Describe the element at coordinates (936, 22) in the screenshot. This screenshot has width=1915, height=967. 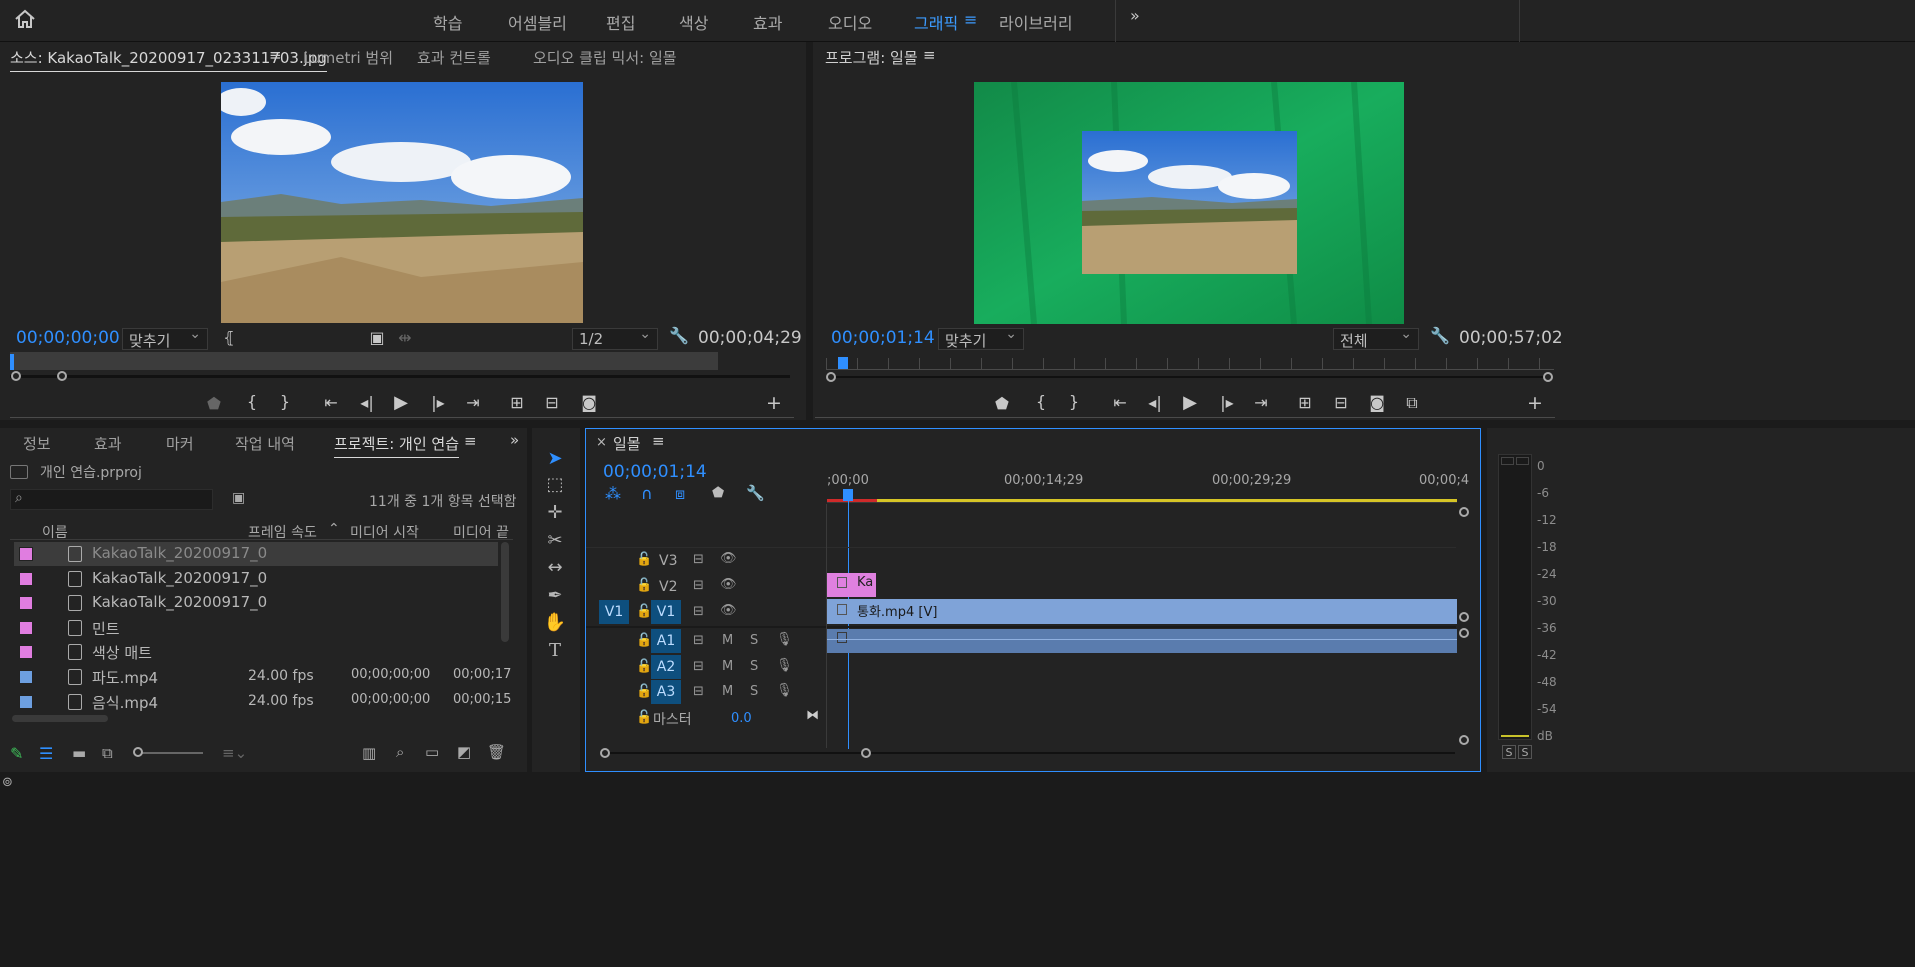
I see `workspace-graphics: 그래픽` at that location.